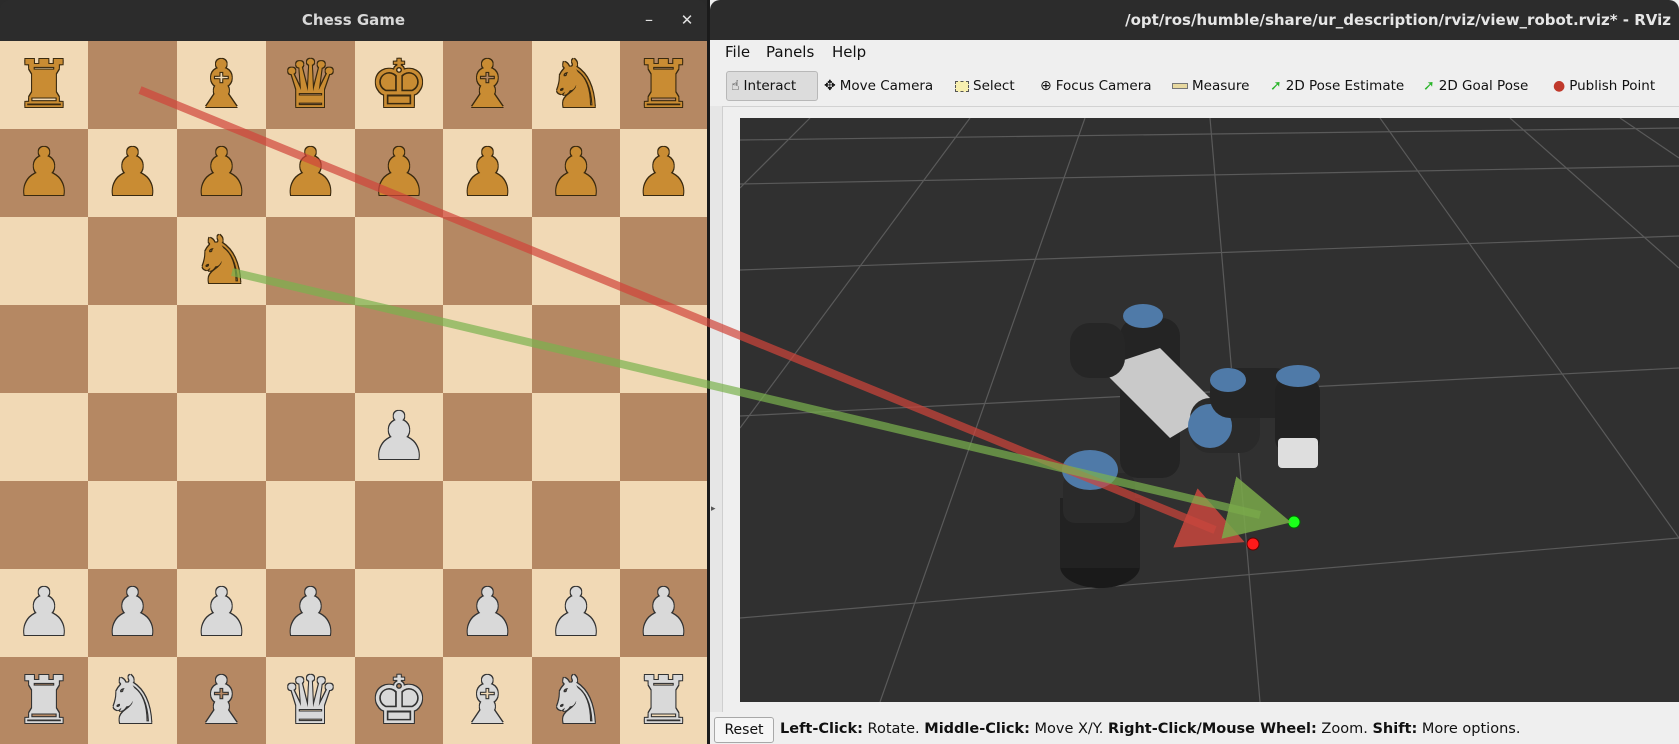  I want to click on square-e5, so click(399, 349).